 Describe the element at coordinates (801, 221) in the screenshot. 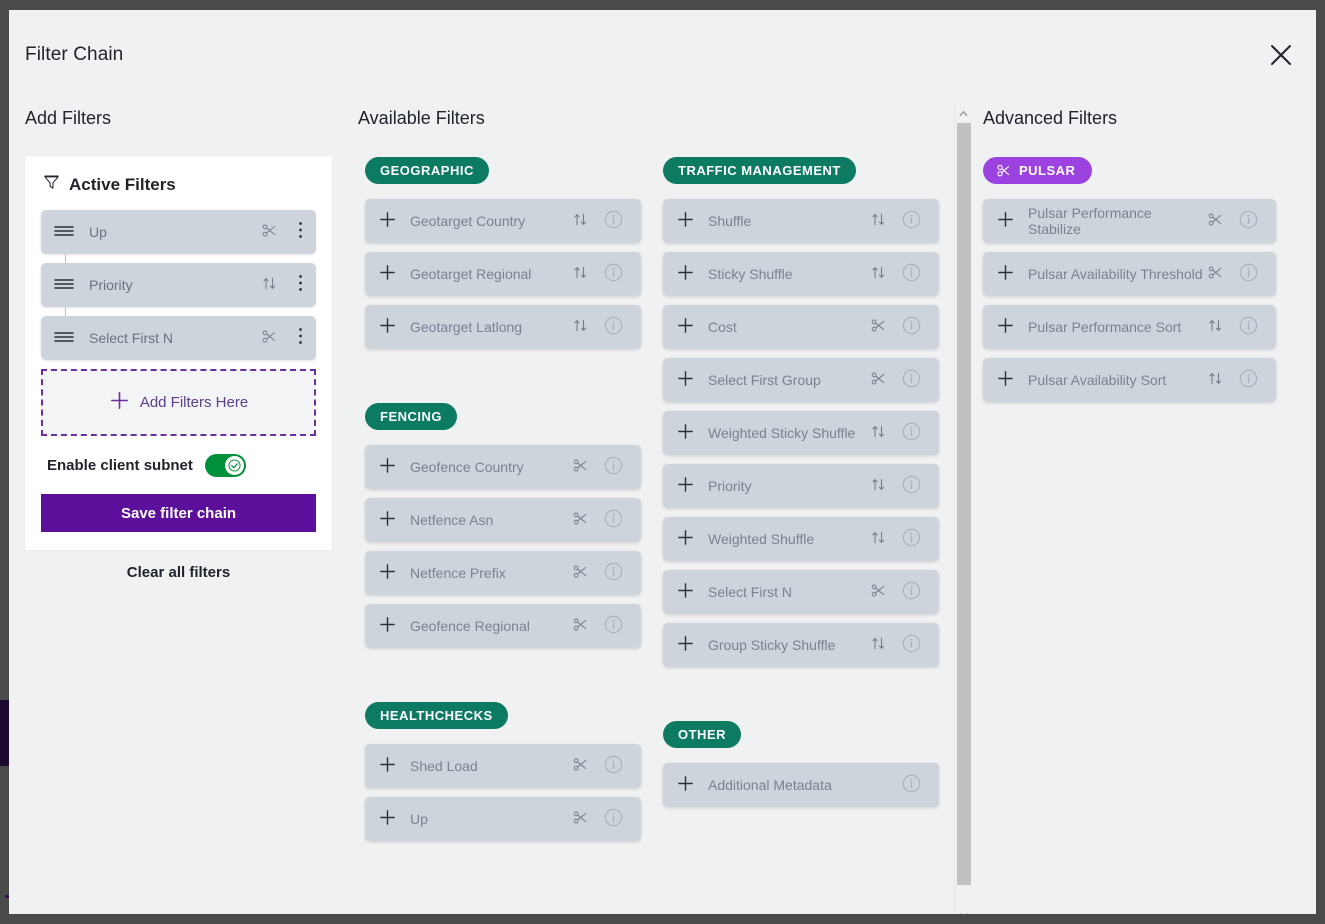

I see `filter-pill: Shuffle` at that location.